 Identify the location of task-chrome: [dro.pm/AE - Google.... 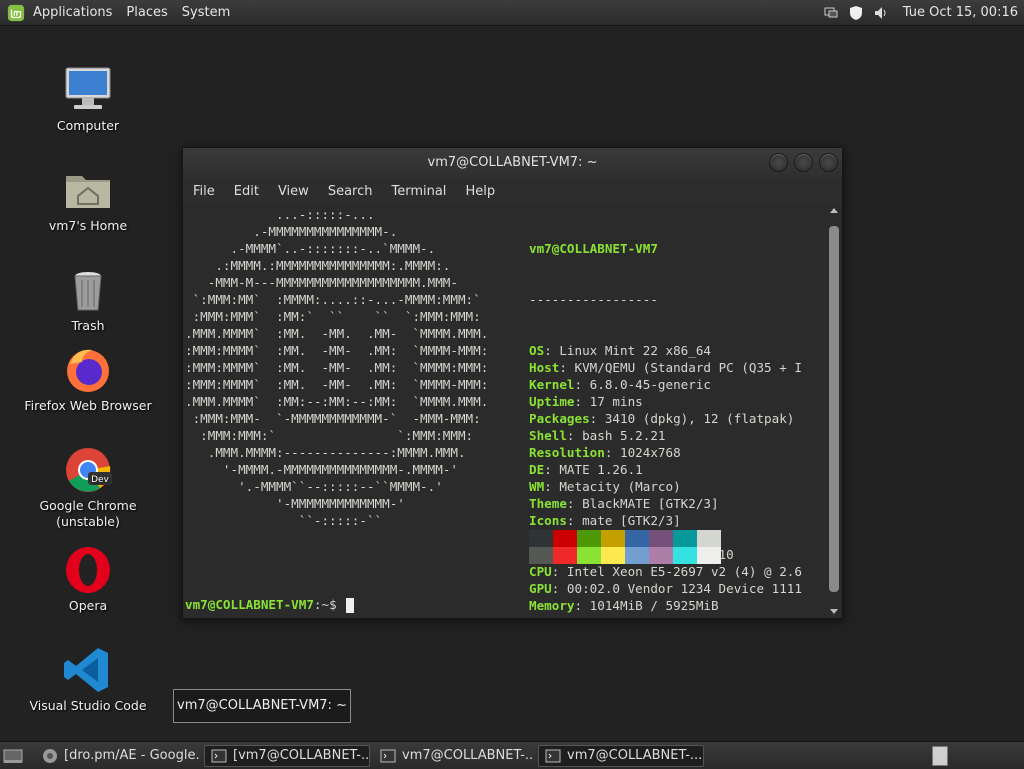
(118, 756).